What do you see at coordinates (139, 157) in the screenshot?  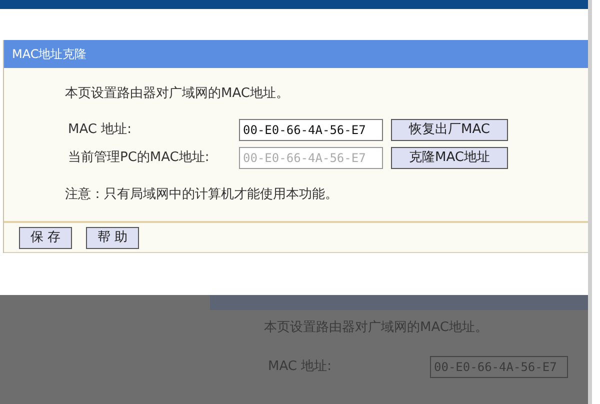 I see `field-label: 当前管理PC的MAC地址:` at bounding box center [139, 157].